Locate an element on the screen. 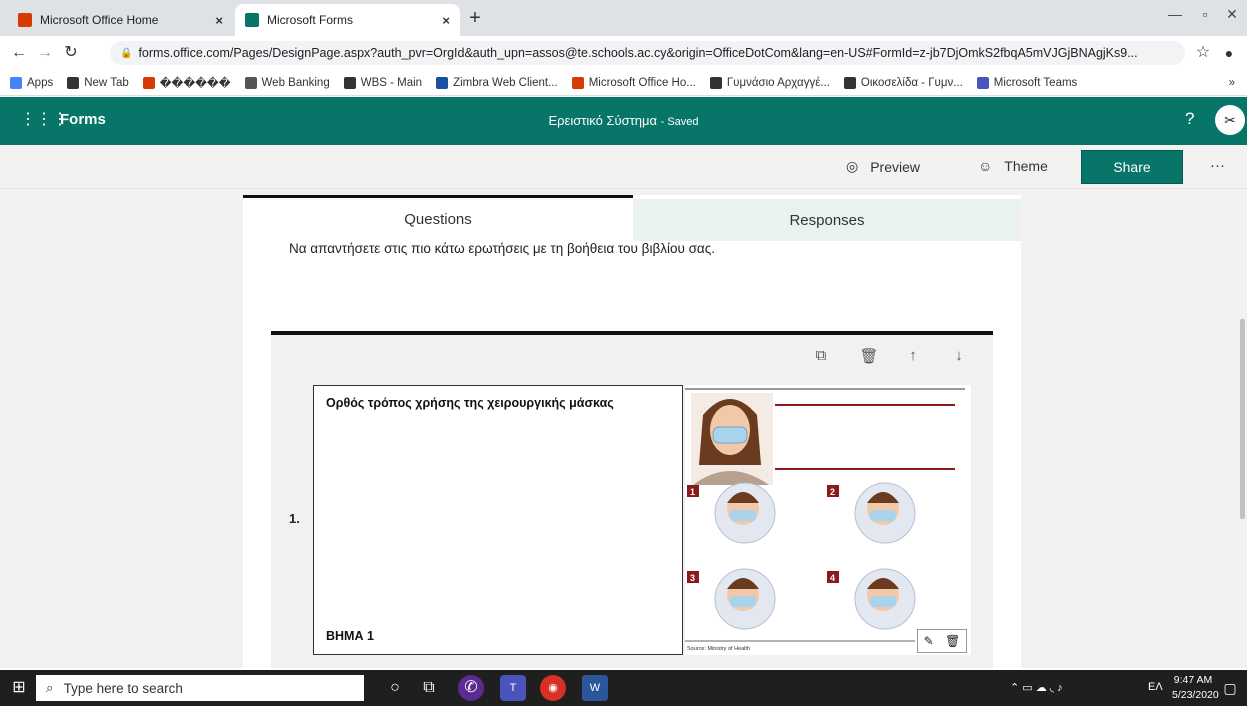 The image size is (1247, 706). step-3-number: 3 is located at coordinates (692, 578).